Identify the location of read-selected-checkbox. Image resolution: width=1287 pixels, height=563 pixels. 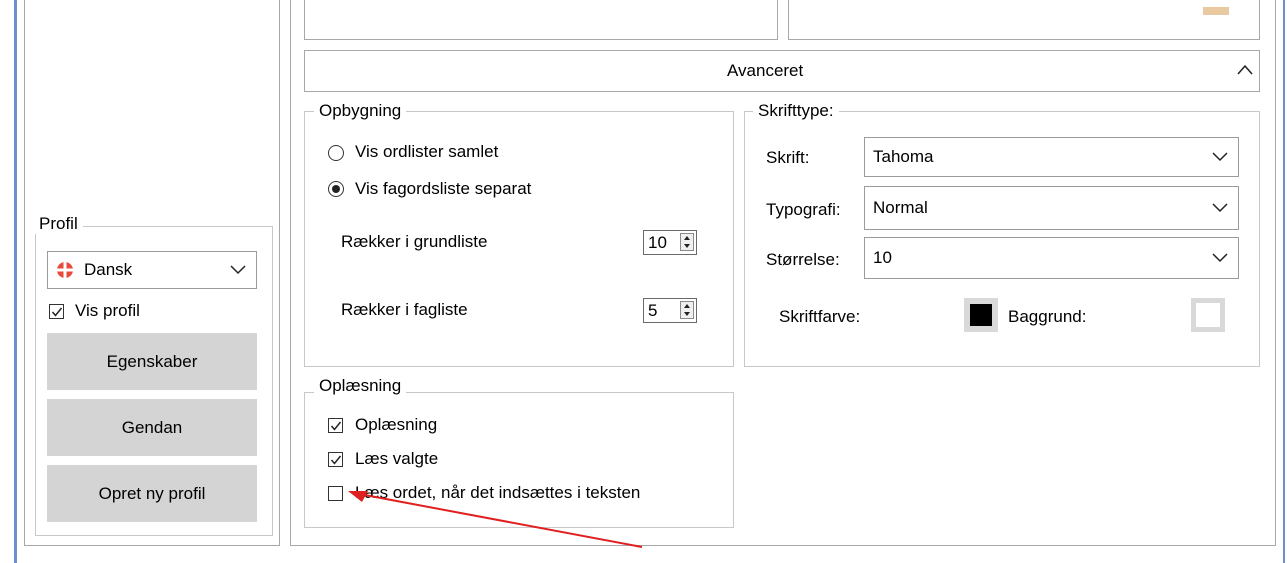
(335, 459).